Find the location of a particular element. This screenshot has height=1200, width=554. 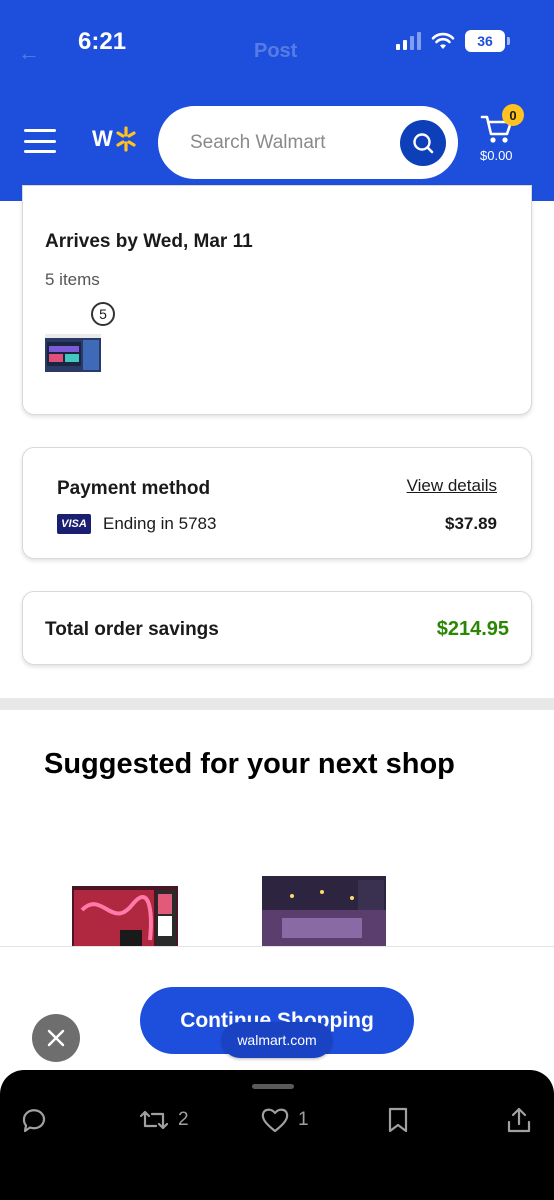

items-count: 5 items is located at coordinates (72, 279).